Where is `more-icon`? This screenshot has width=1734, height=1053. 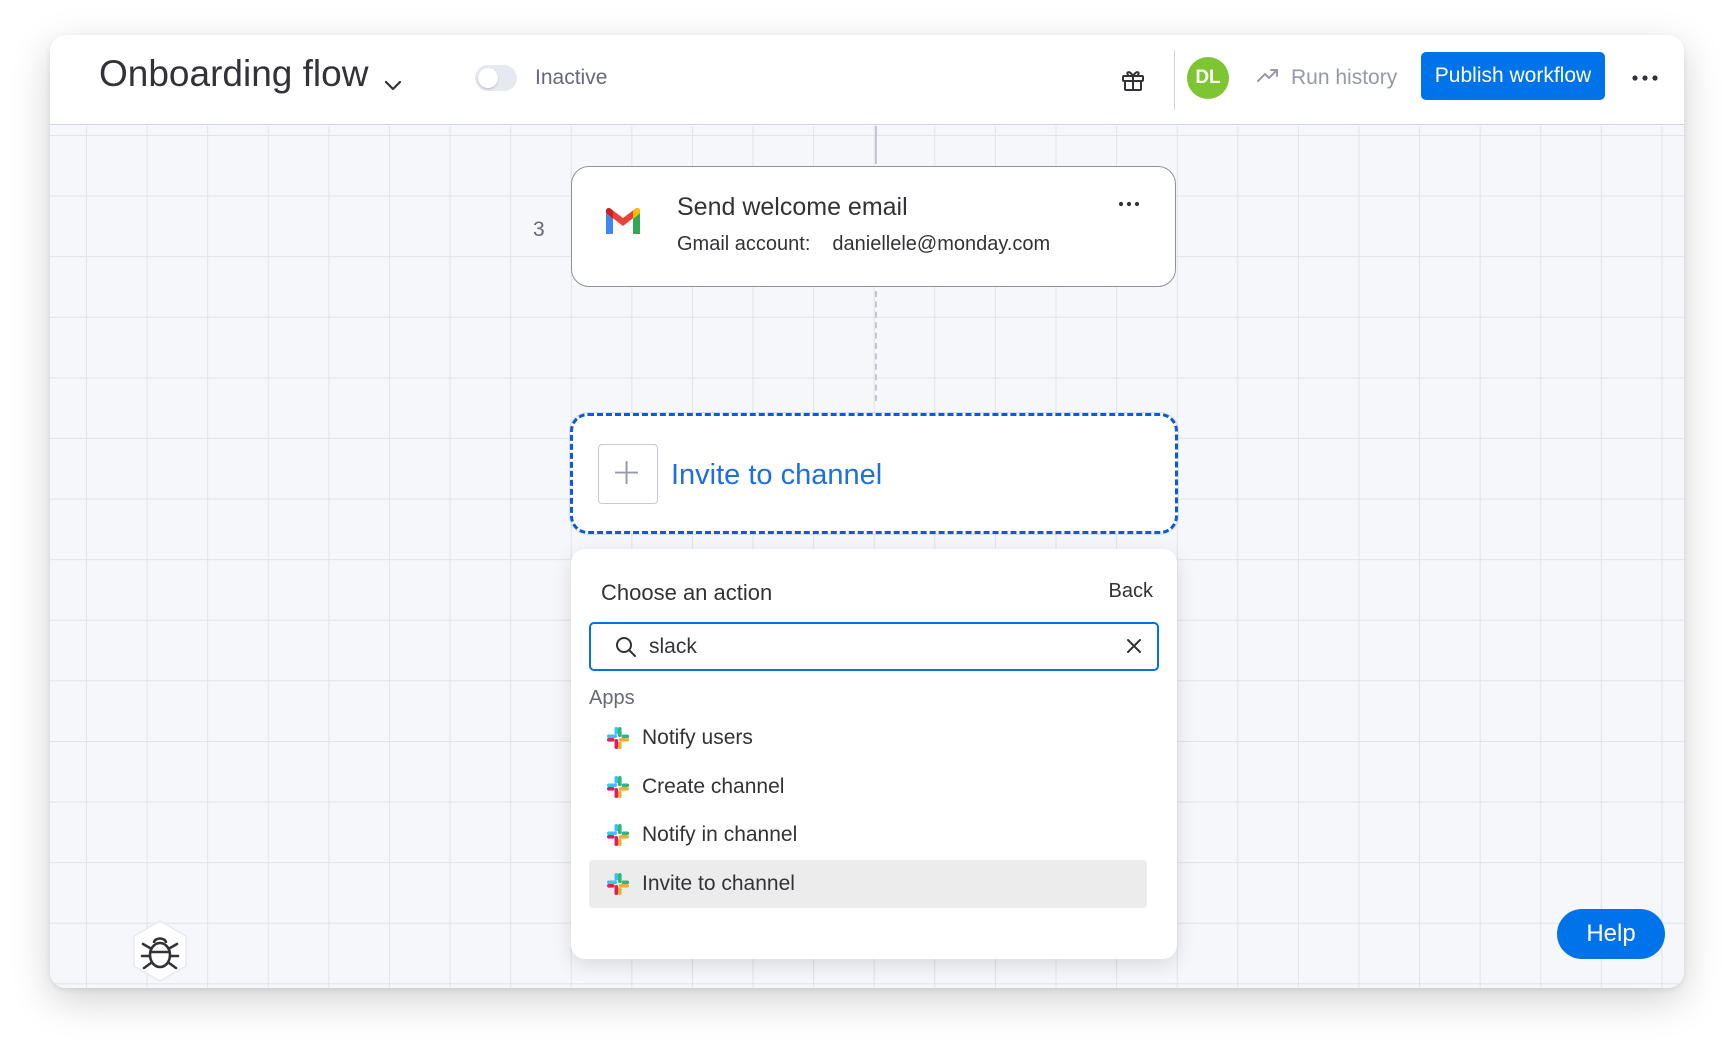
more-icon is located at coordinates (1645, 78).